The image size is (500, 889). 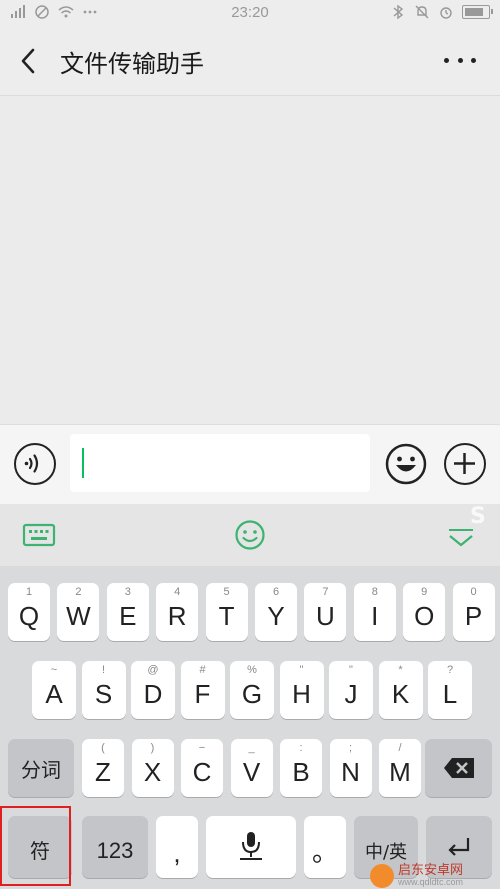 I want to click on key-label: M, so click(x=400, y=772).